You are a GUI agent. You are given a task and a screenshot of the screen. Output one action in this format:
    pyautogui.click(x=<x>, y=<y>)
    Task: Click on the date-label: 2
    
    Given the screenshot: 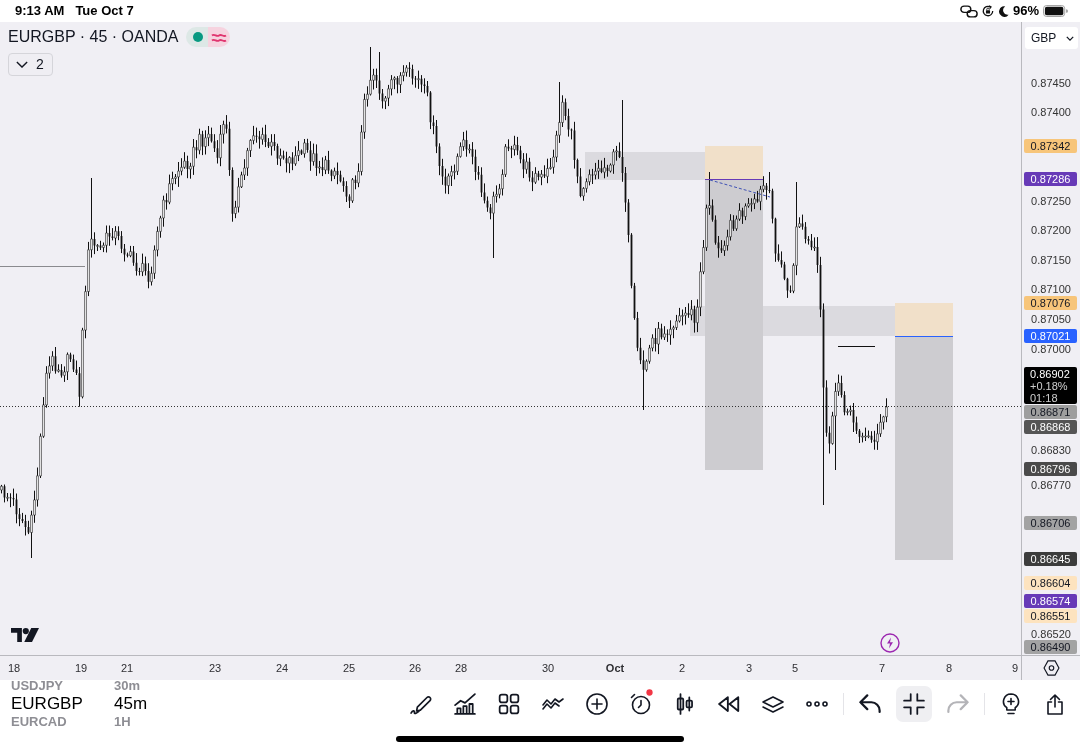 What is the action you would take?
    pyautogui.click(x=682, y=668)
    